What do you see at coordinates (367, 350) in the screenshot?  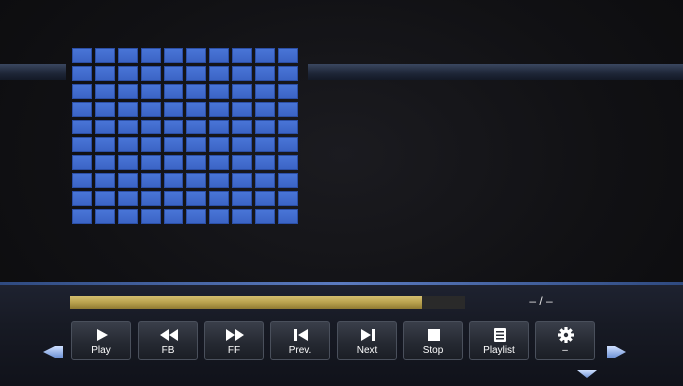 I see `next-label: Next` at bounding box center [367, 350].